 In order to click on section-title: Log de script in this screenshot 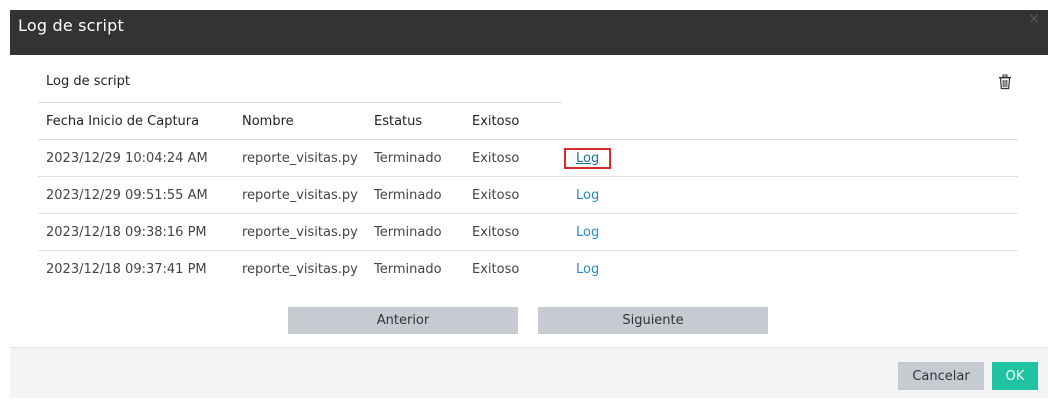, I will do `click(88, 81)`.